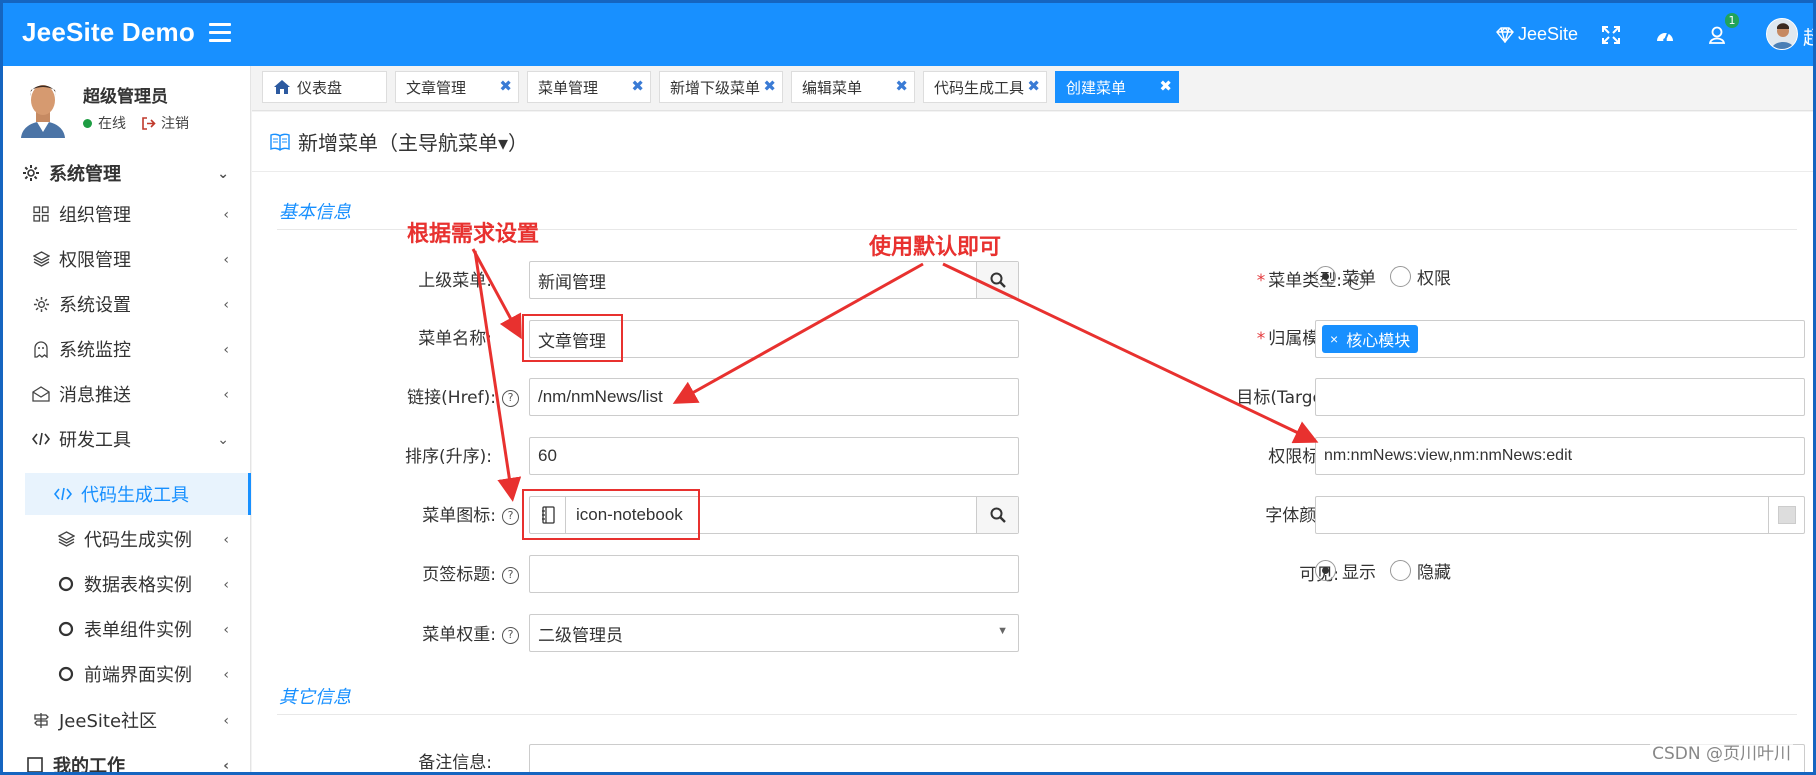  I want to click on dashboard-icon, so click(1665, 34).